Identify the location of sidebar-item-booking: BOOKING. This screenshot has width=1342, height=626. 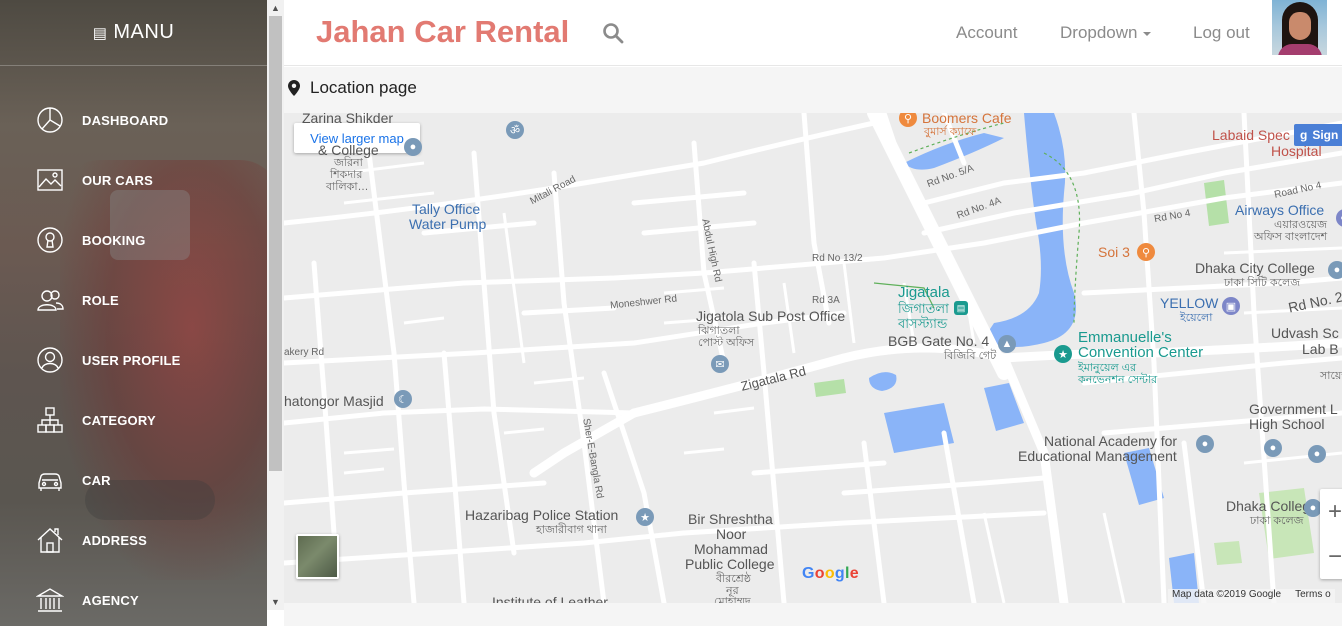
(133, 240).